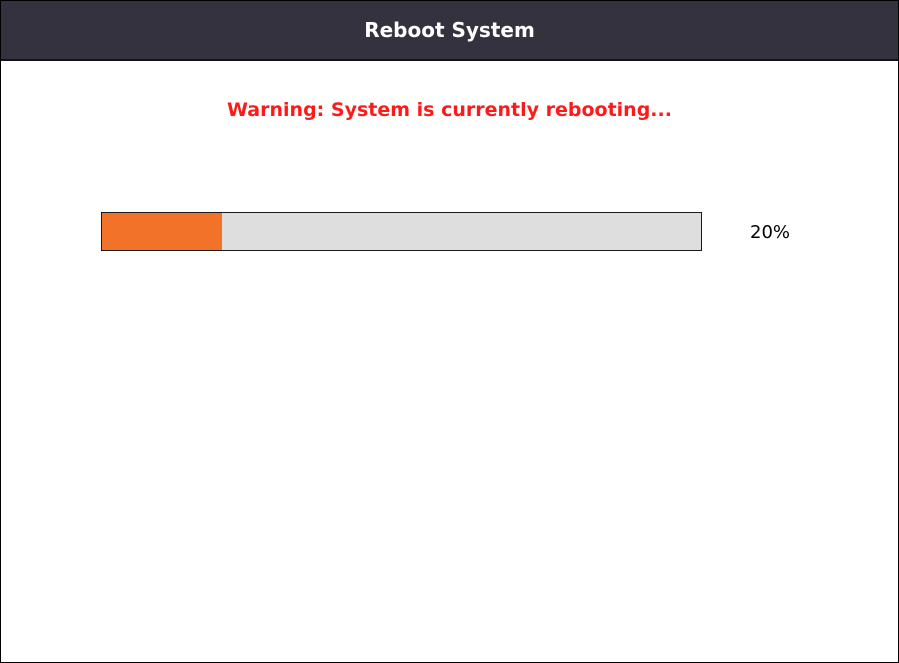 This screenshot has height=663, width=899. I want to click on progress-bar-fill, so click(162, 231).